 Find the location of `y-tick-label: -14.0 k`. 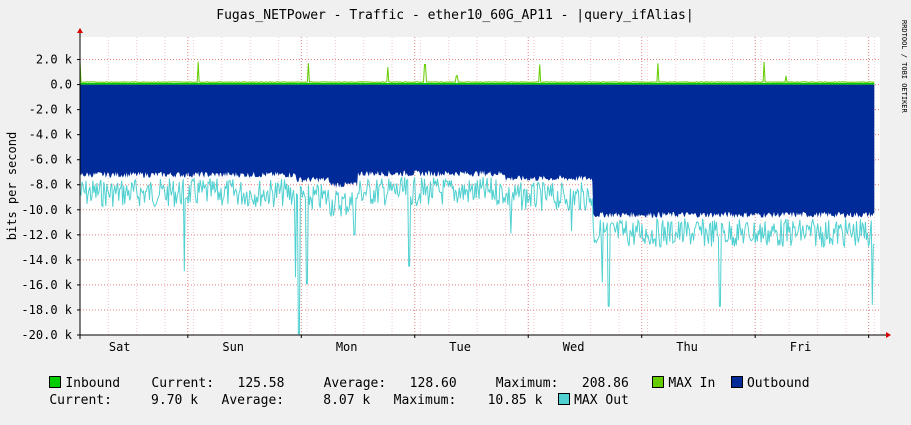

y-tick-label: -14.0 k is located at coordinates (46, 260).